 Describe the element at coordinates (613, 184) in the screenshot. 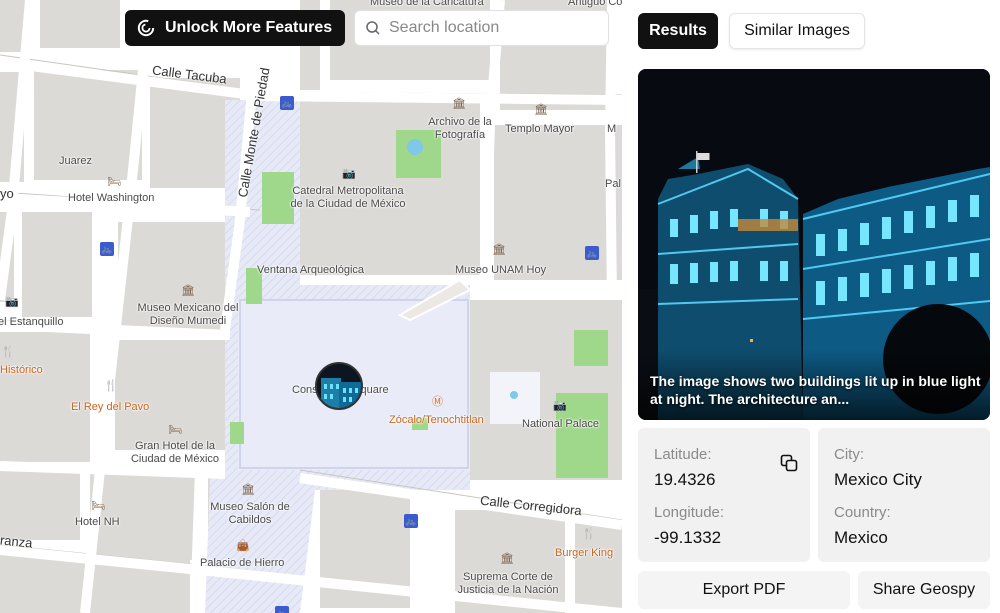

I see `place-label: Pal` at that location.